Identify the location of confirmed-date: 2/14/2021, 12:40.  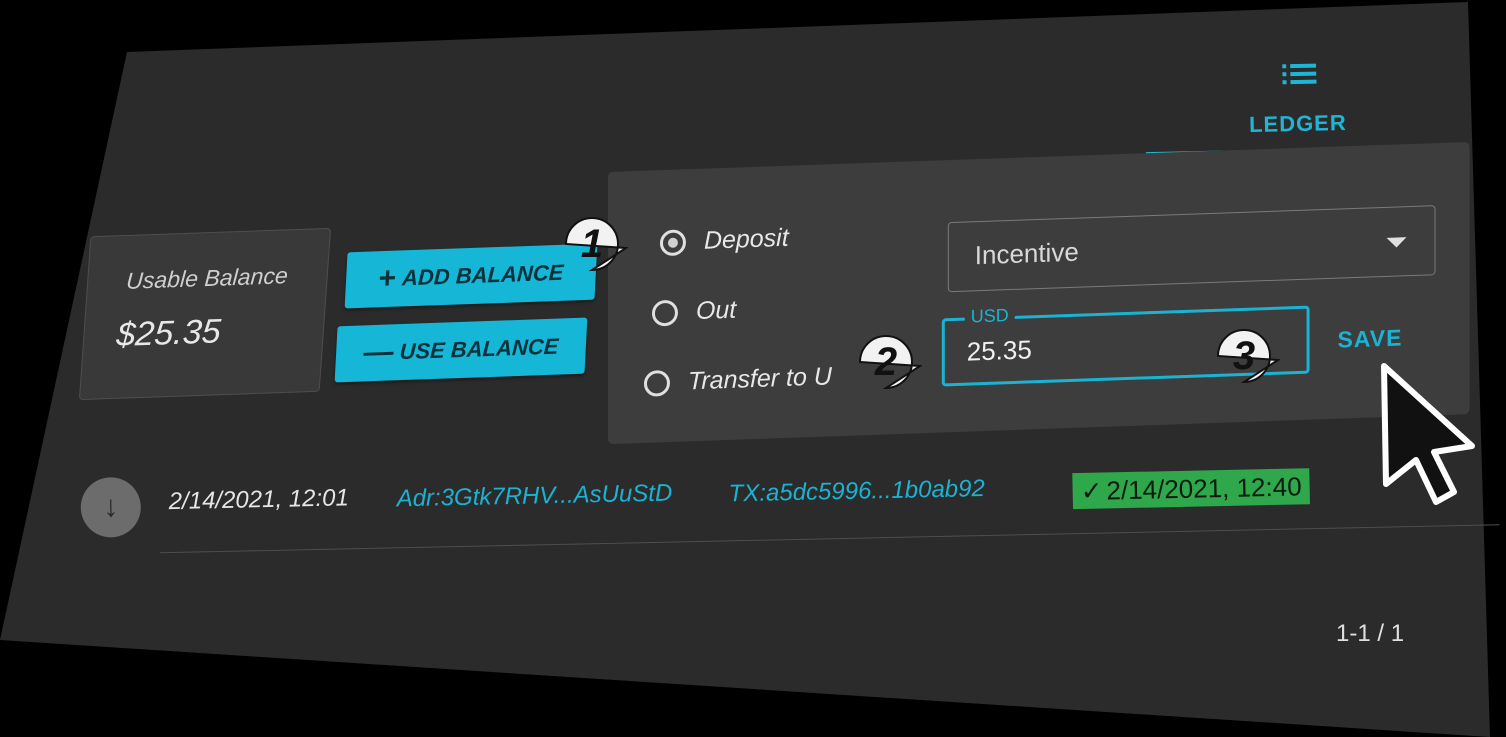
(1204, 487).